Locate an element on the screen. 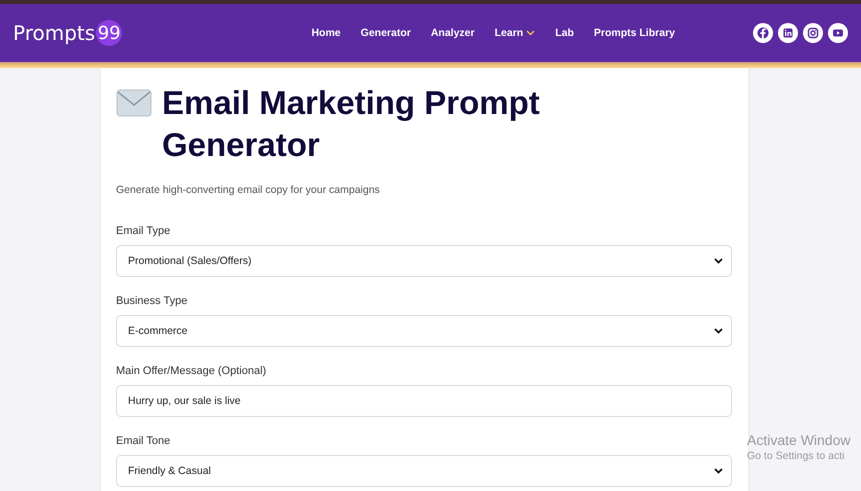 The image size is (861, 491). activation-title: Activate Window is located at coordinates (798, 440).